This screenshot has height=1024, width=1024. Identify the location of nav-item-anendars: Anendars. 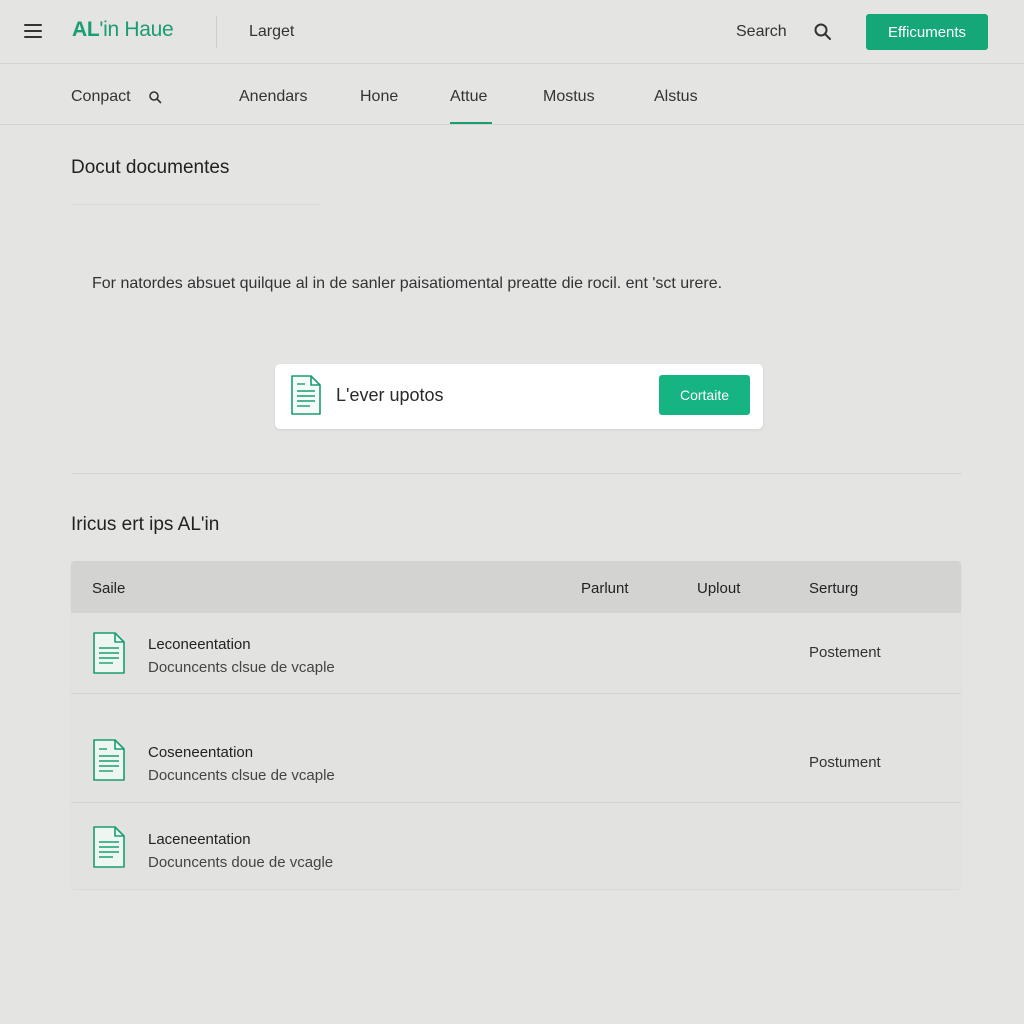
(273, 97).